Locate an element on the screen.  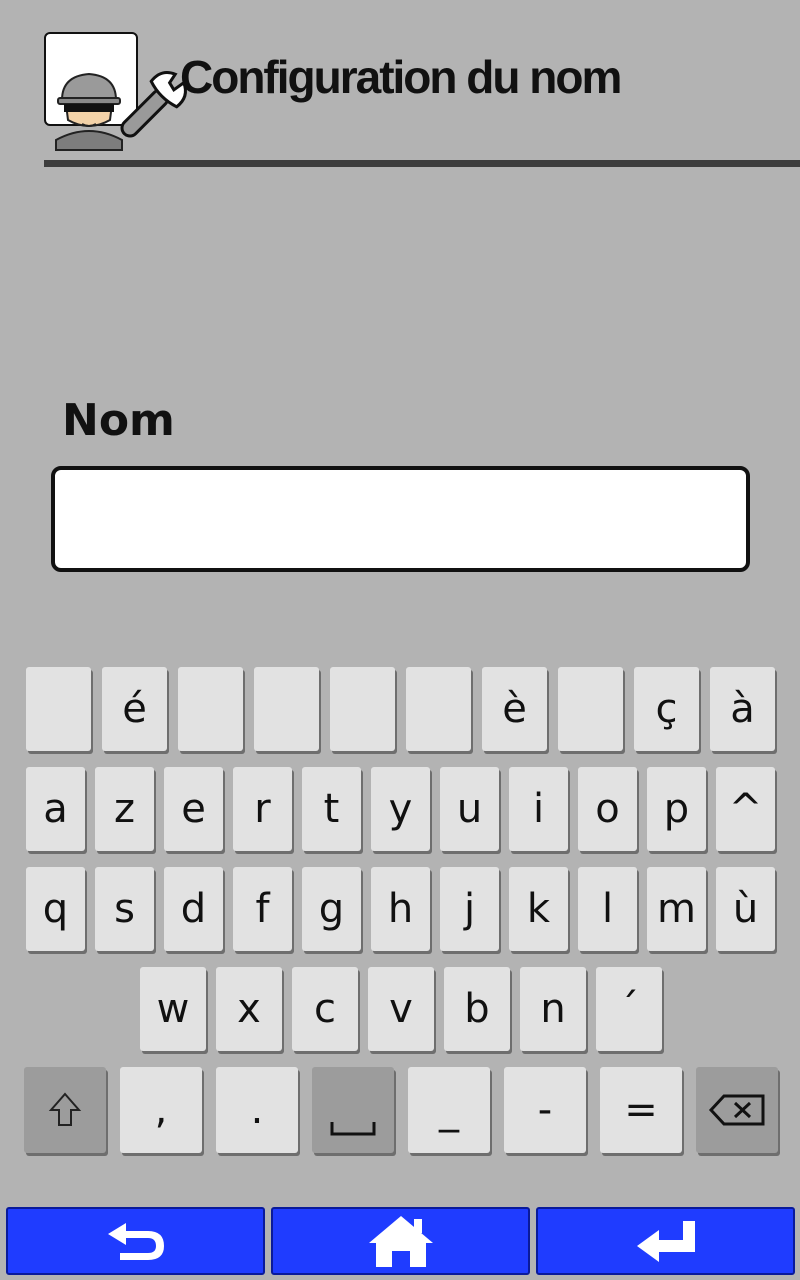
key-w: w is located at coordinates (173, 1009).